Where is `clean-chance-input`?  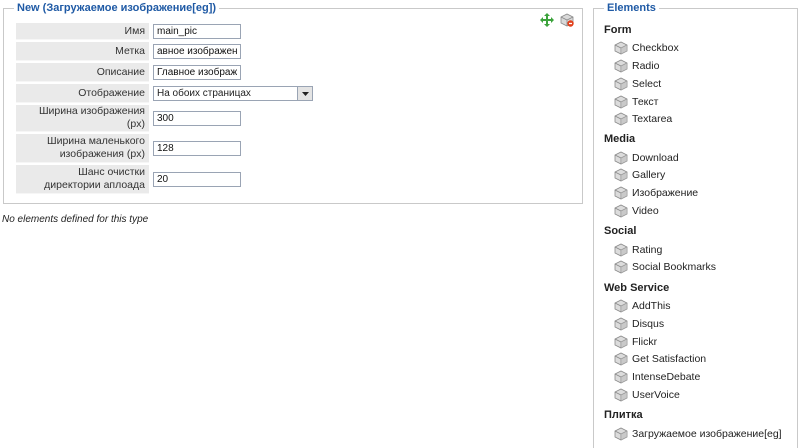
clean-chance-input is located at coordinates (197, 179).